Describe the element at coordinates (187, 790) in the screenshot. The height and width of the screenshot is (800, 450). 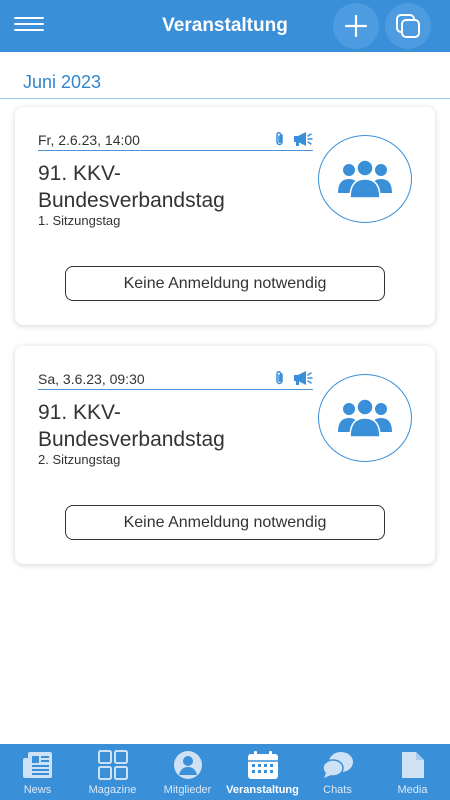
I see `nav-label: Mitglieder` at that location.